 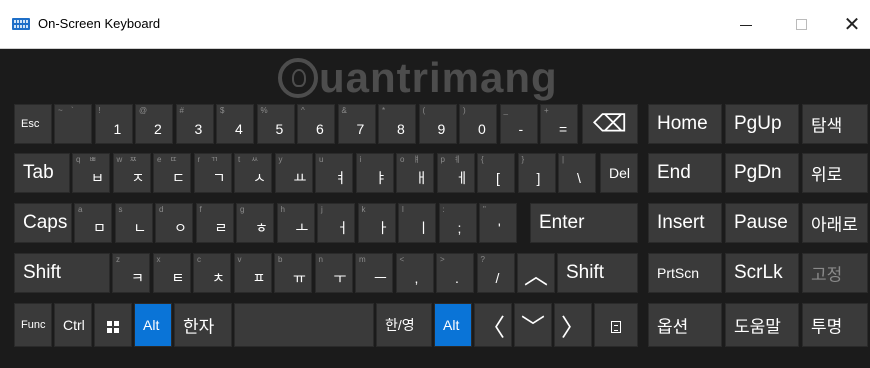 I want to click on key-nav-scrlk: ScrLk, so click(x=762, y=273).